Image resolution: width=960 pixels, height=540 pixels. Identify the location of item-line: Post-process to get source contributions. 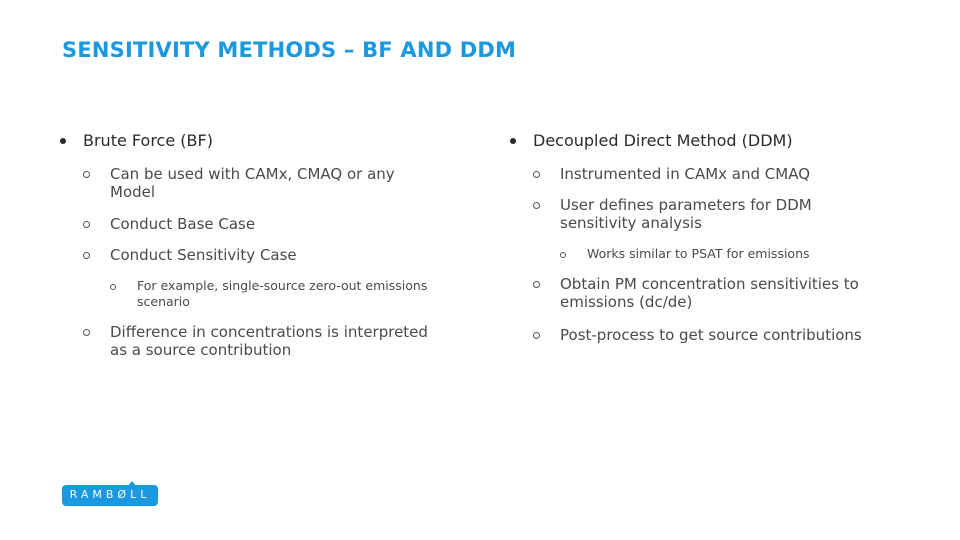
(711, 335).